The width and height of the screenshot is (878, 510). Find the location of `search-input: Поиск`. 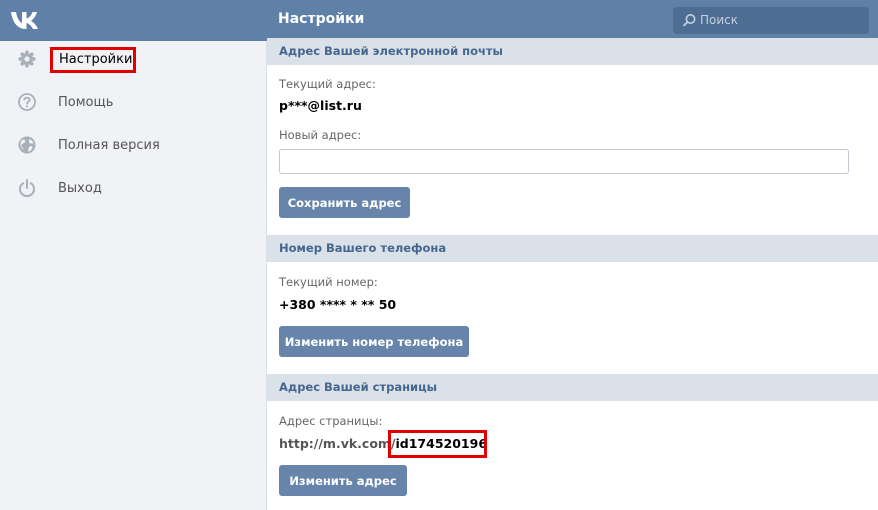

search-input: Поиск is located at coordinates (771, 20).